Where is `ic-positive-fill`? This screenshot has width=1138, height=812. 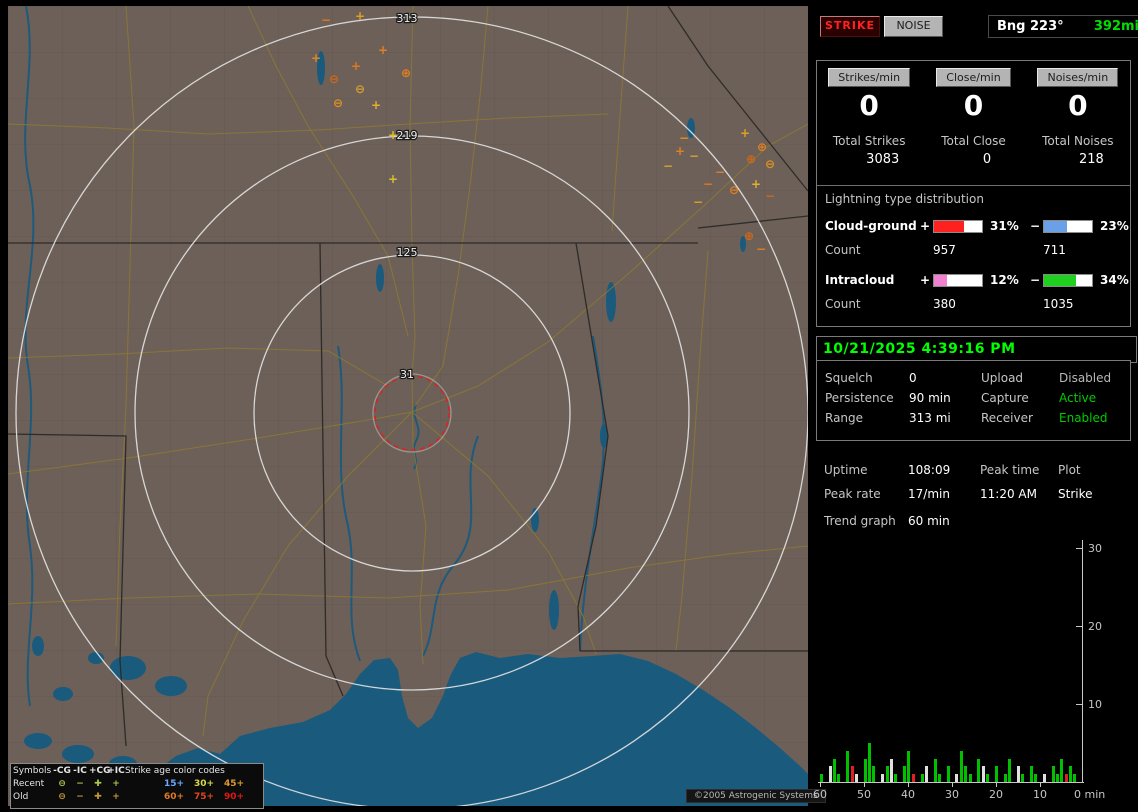
ic-positive-fill is located at coordinates (941, 280).